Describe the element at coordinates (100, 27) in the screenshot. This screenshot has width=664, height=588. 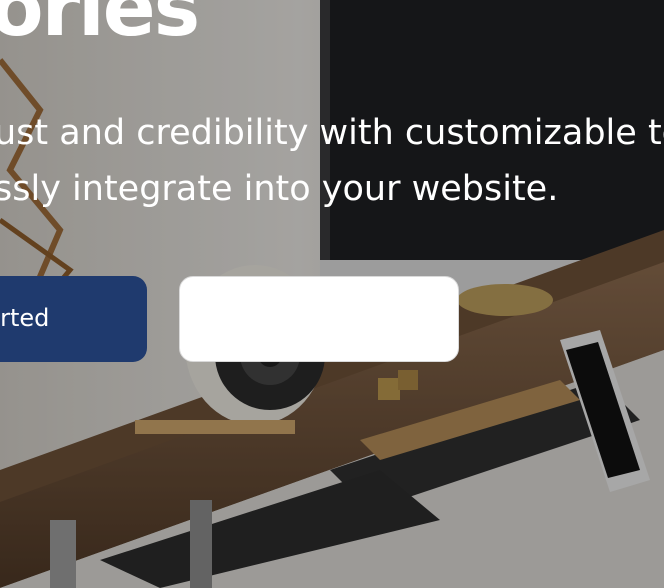
I see `hero-title: ories` at that location.